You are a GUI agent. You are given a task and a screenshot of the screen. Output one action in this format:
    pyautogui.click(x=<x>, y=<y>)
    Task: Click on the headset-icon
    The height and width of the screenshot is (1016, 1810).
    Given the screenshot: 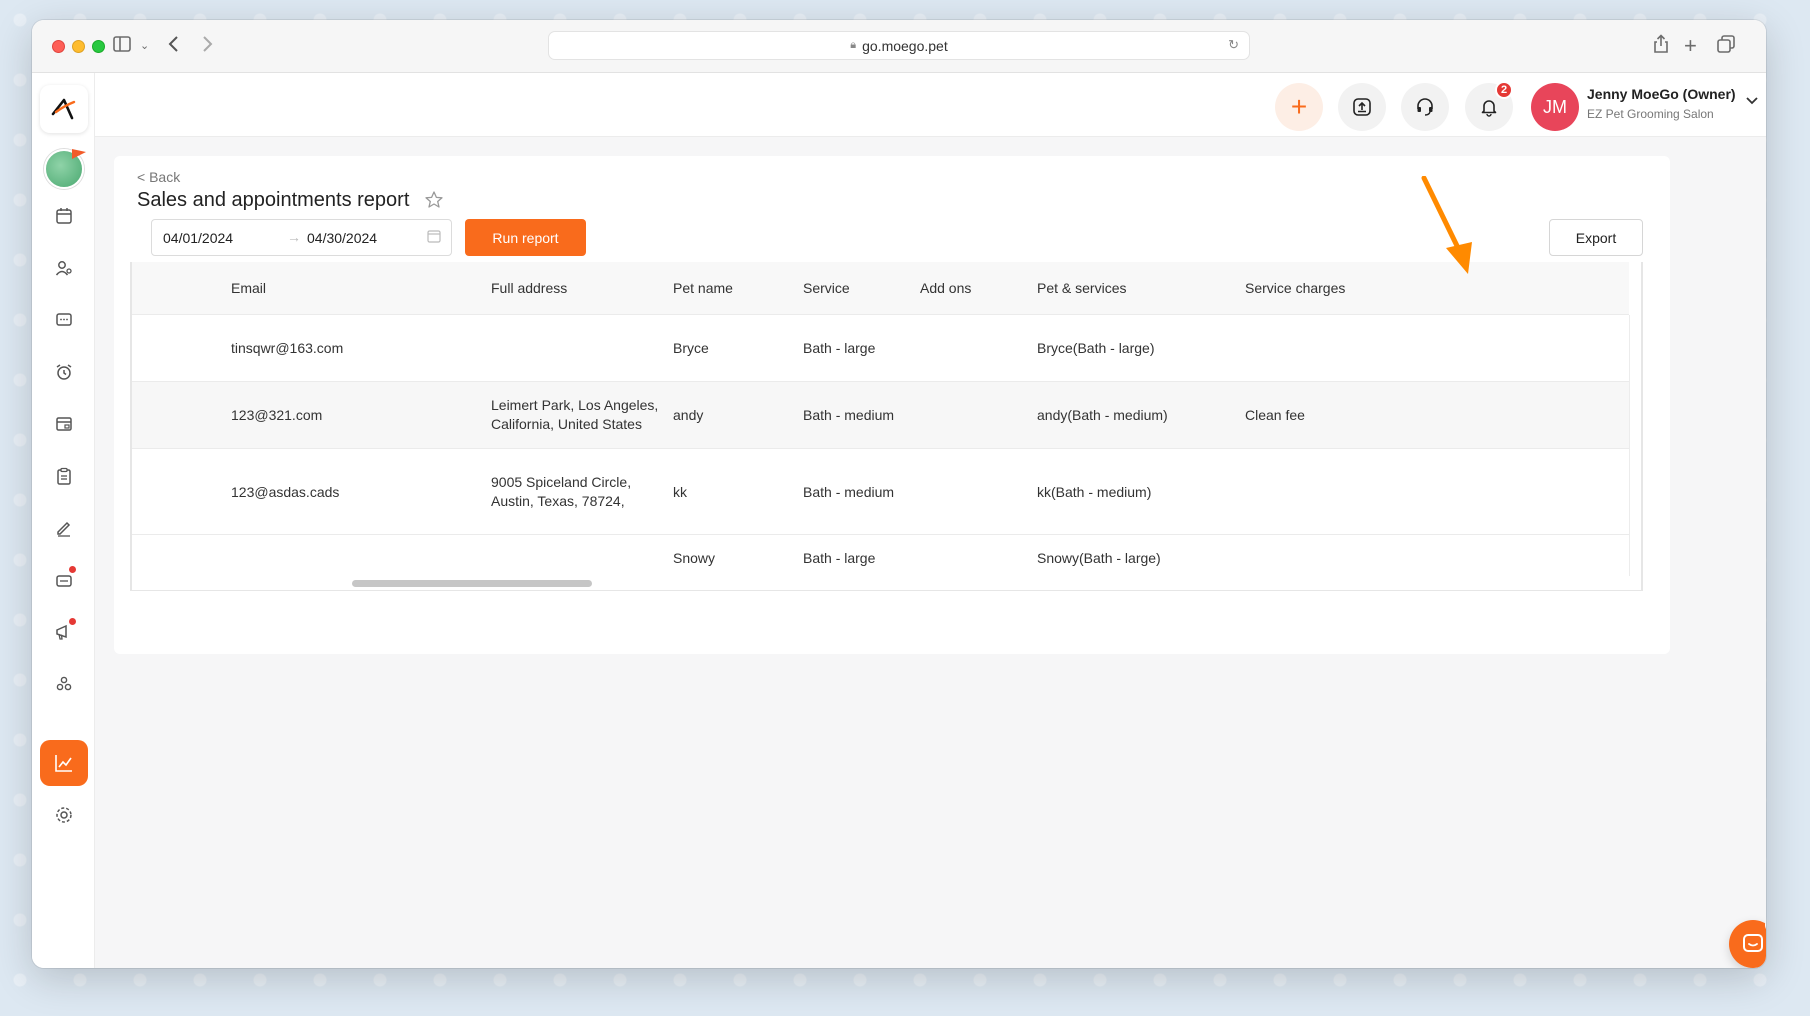 What is the action you would take?
    pyautogui.click(x=1425, y=107)
    